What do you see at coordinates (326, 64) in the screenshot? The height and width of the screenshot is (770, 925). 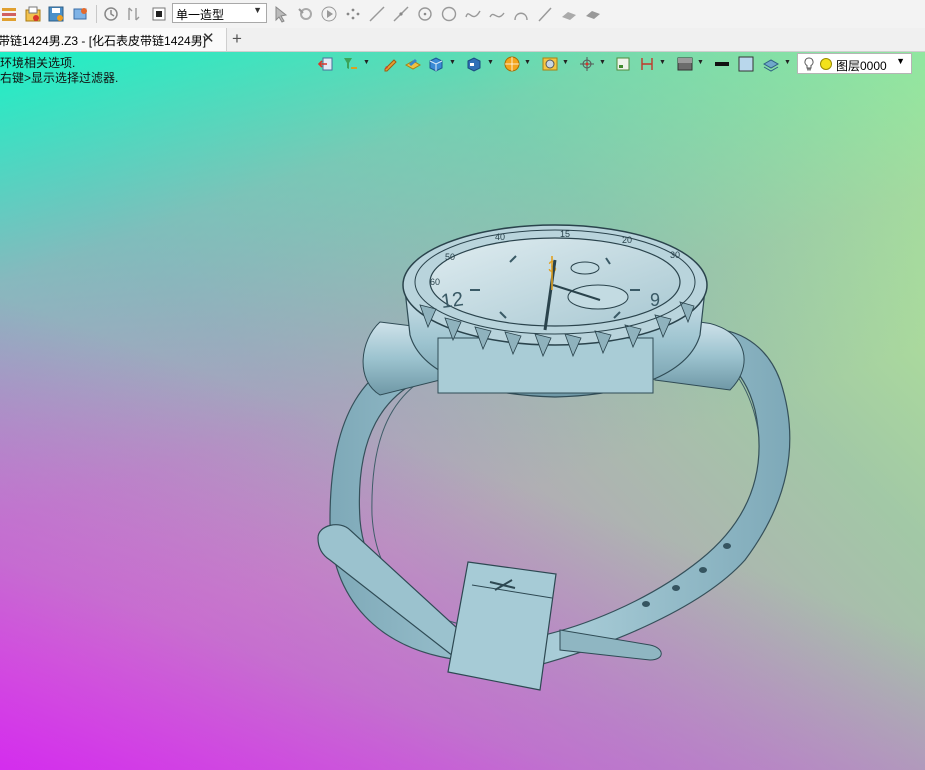 I see `exit-icon` at bounding box center [326, 64].